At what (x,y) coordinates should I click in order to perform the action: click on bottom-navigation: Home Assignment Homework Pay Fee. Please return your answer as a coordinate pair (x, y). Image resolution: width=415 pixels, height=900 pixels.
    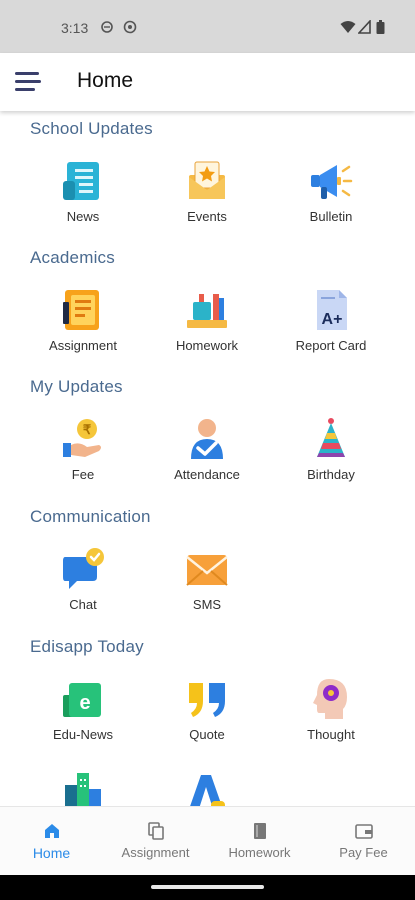
    Looking at the image, I should click on (207, 840).